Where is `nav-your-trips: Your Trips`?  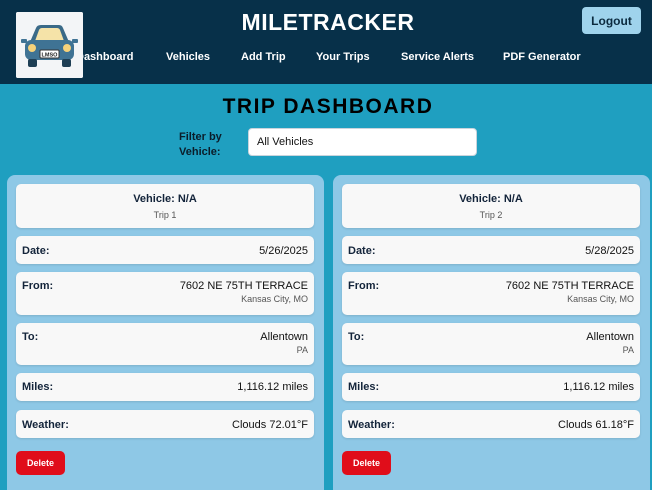 nav-your-trips: Your Trips is located at coordinates (343, 57).